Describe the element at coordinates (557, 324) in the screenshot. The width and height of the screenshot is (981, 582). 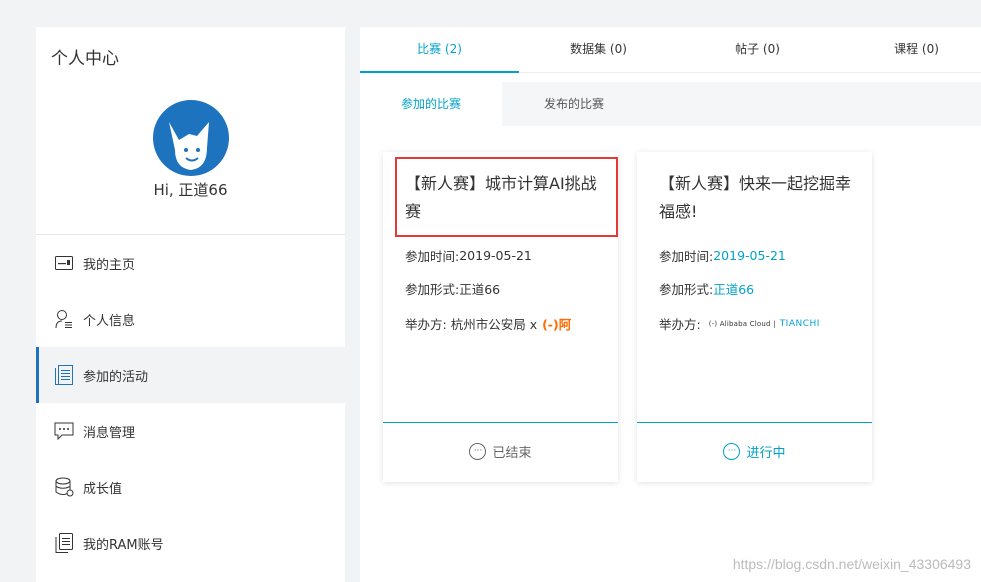
I see `alibaba-logo-icon: (-)阿` at that location.